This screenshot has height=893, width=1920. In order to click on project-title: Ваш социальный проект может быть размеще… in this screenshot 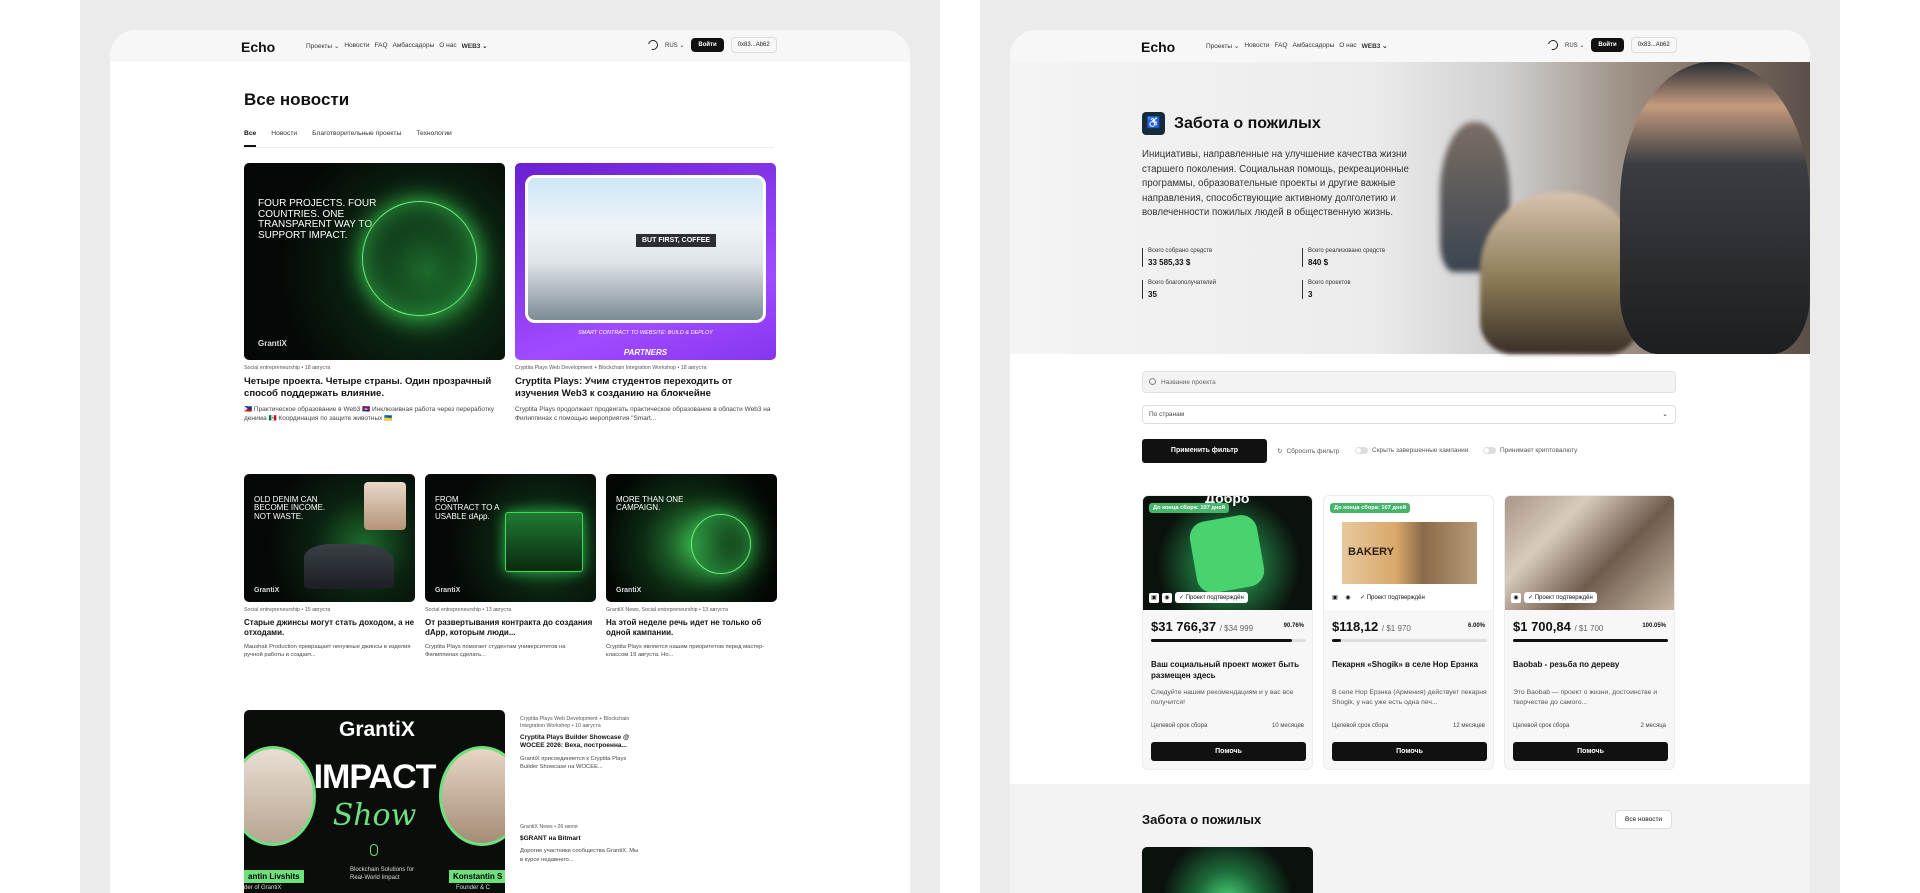, I will do `click(1228, 671)`.